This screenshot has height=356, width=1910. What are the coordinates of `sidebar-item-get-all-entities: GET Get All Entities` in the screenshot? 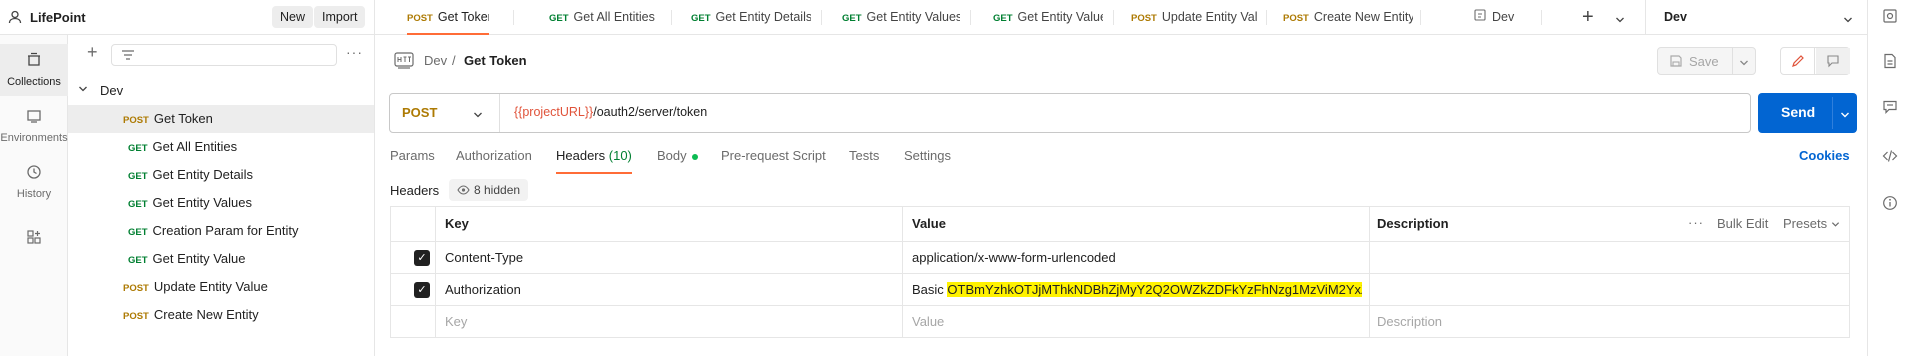 It's located at (221, 147).